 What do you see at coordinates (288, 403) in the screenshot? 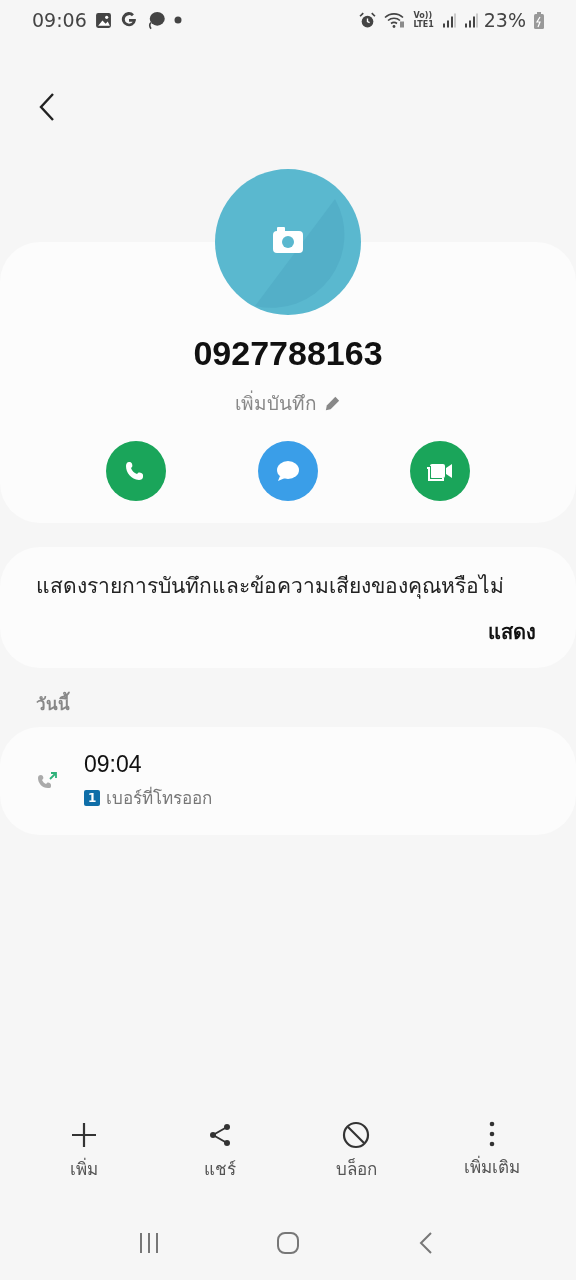
I see `add-note-button: เพิ่มบันทึก` at bounding box center [288, 403].